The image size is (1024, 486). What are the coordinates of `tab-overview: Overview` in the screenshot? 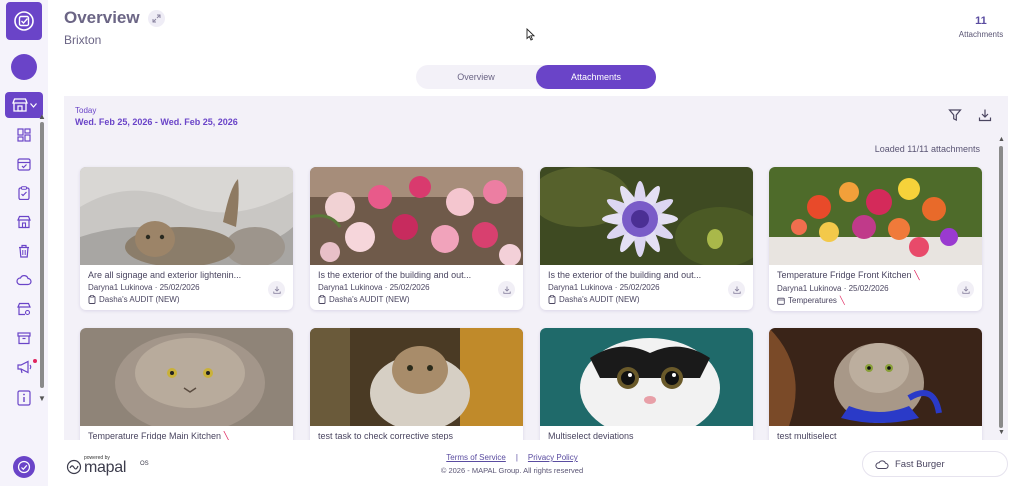 It's located at (476, 77).